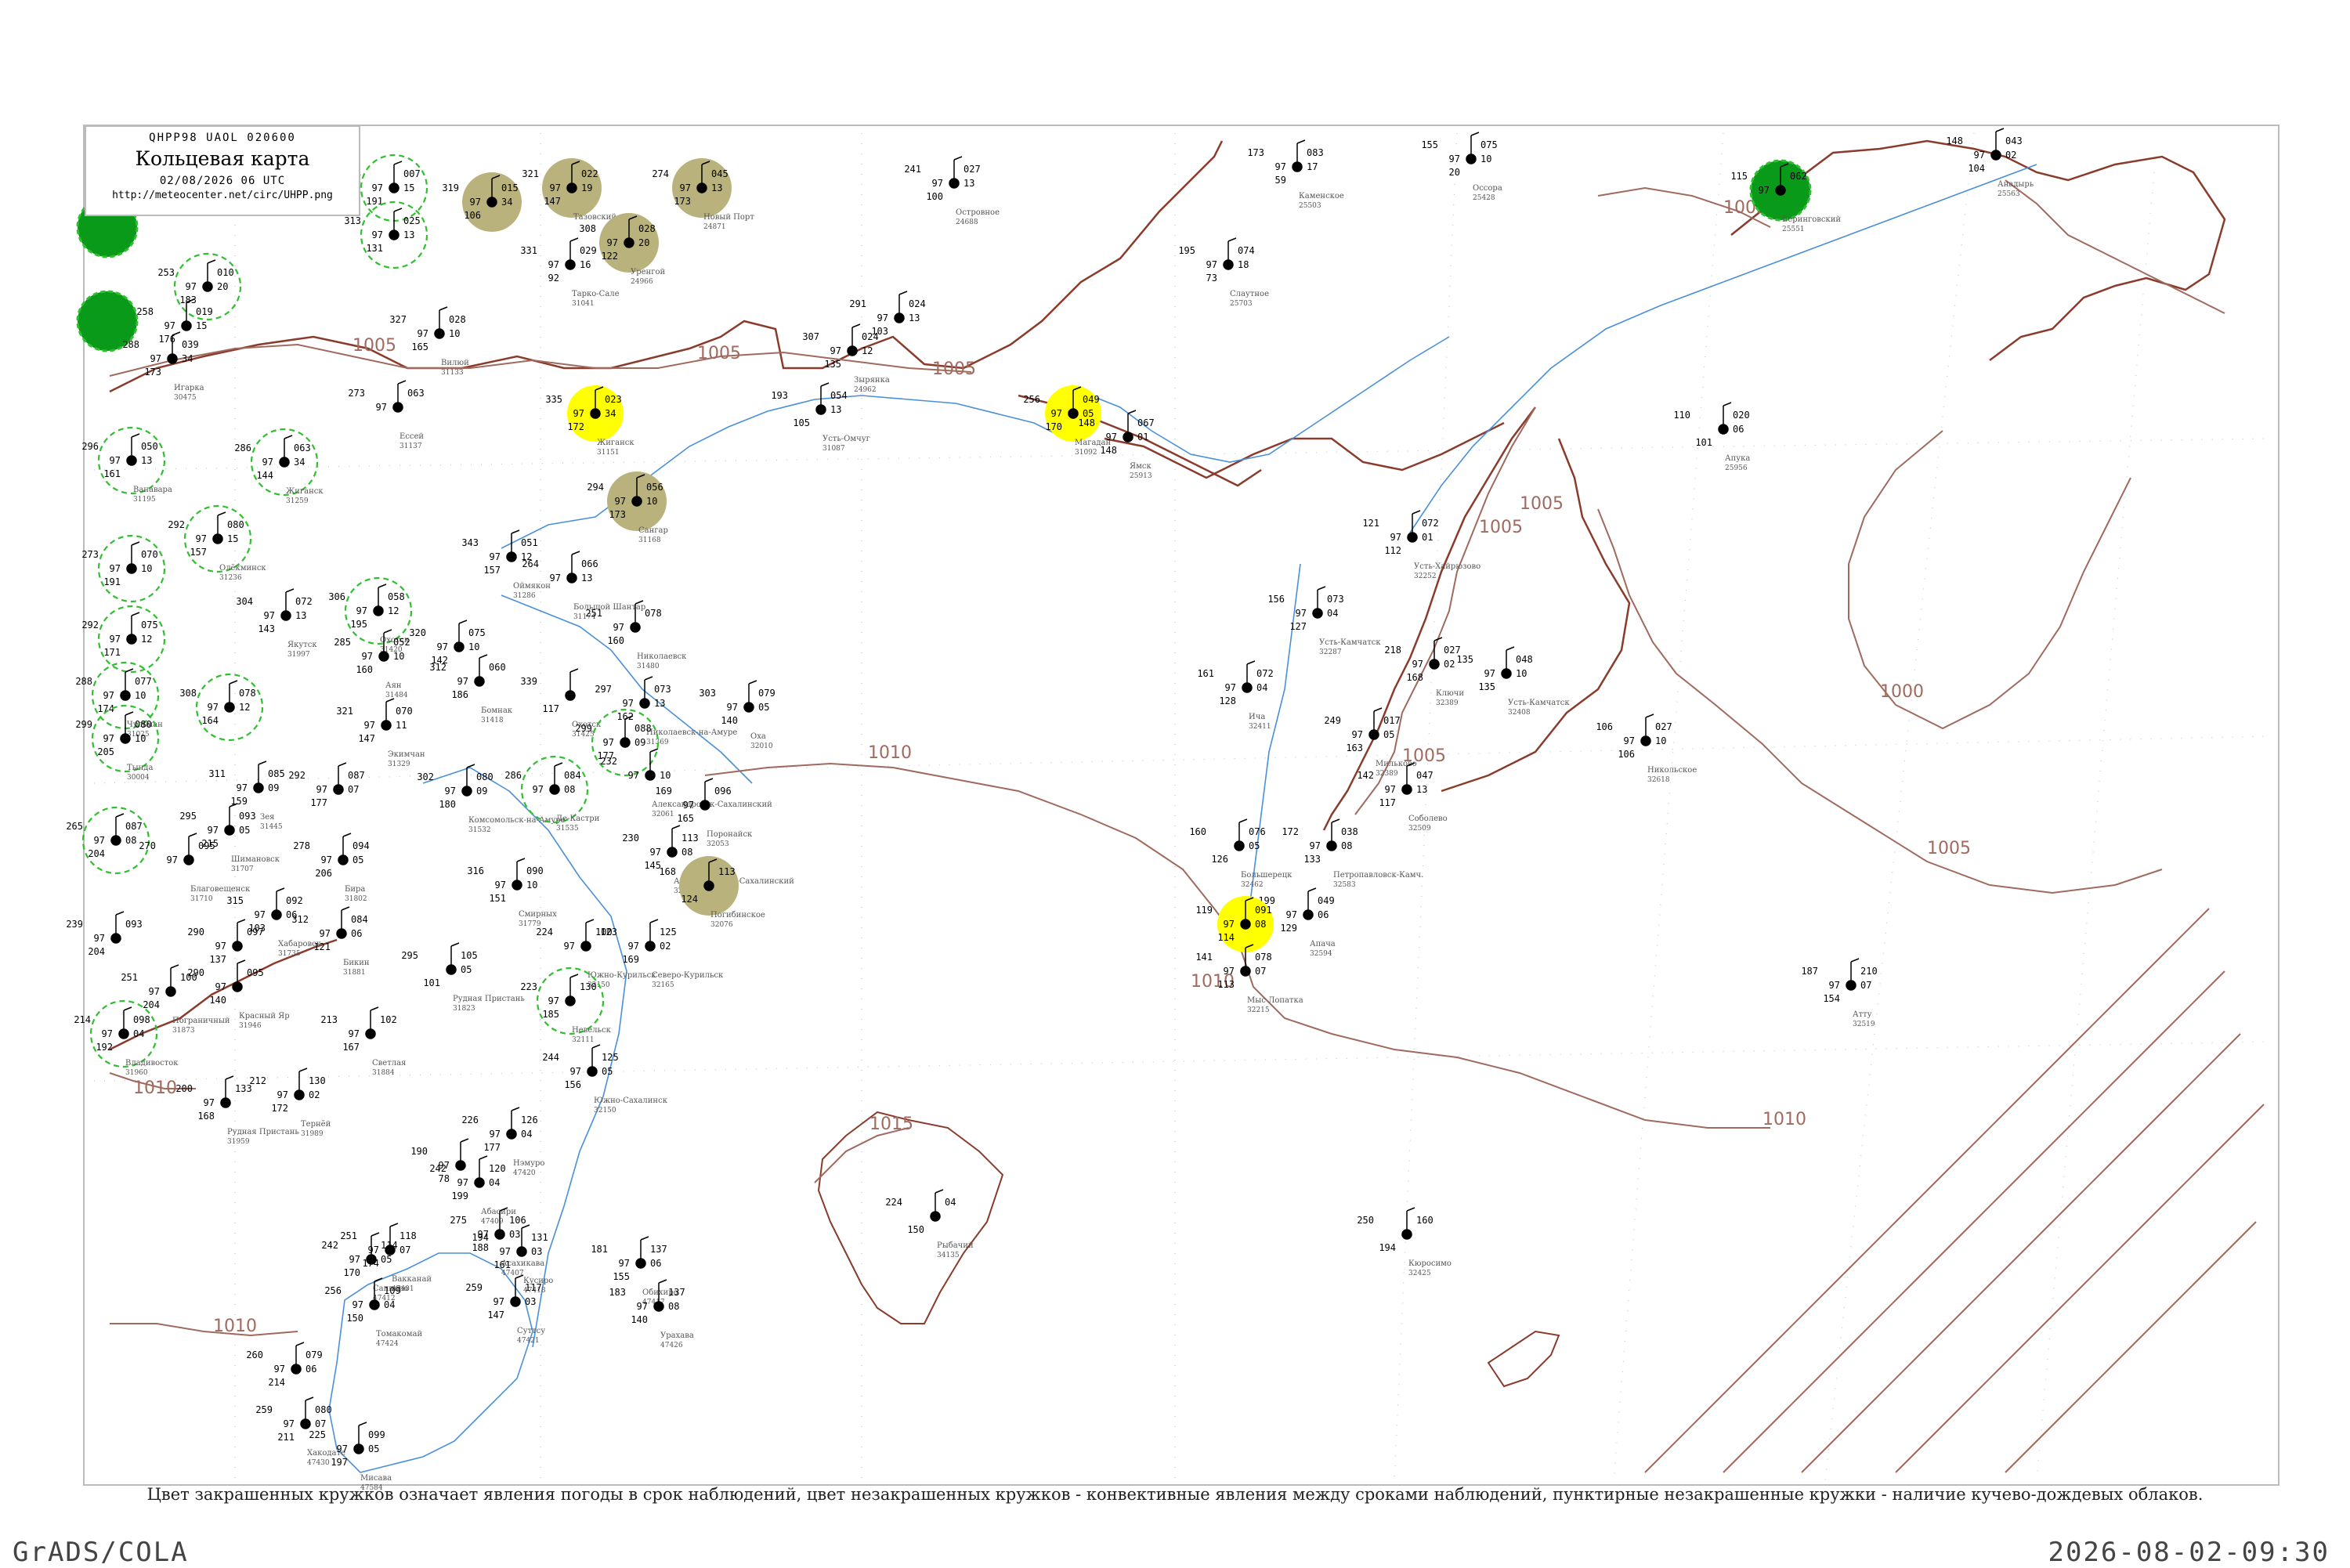  What do you see at coordinates (380, 733) in the screenshot?
I see `station: 321 070 97 147 11 Экимчан 31329` at bounding box center [380, 733].